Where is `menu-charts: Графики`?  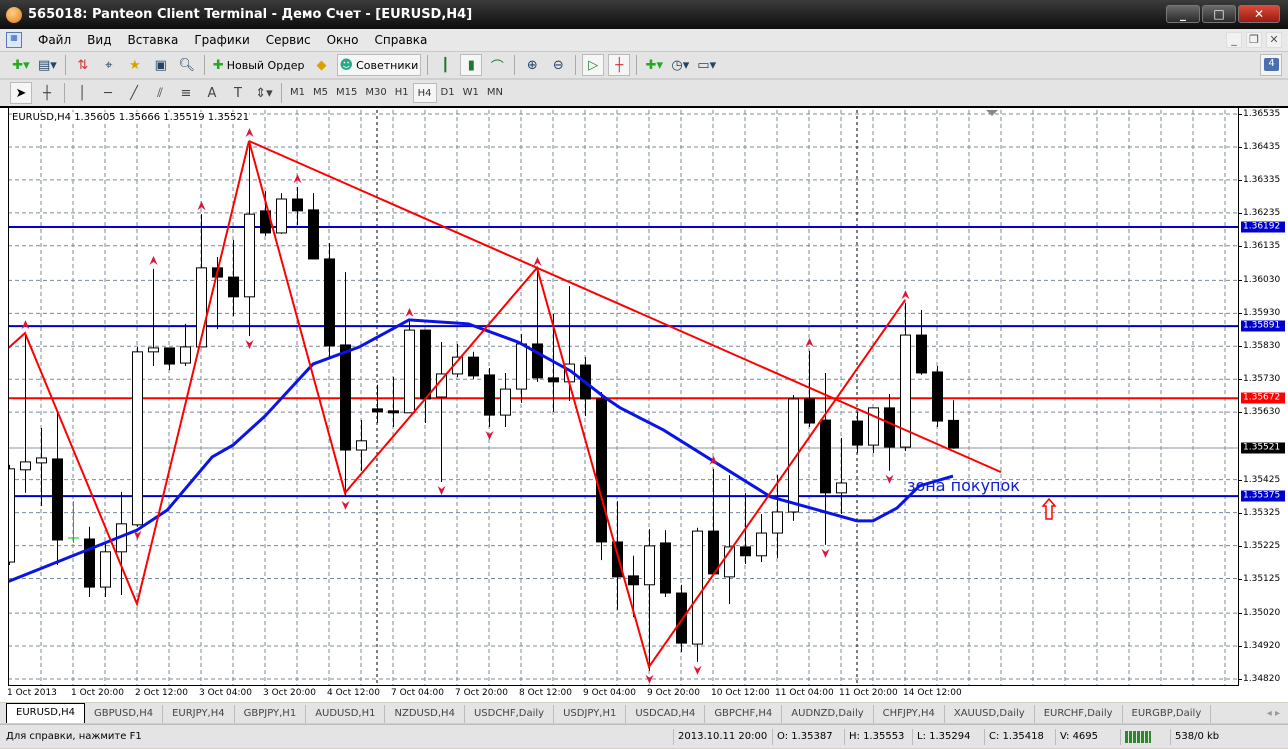
menu-charts: Графики is located at coordinates (221, 40).